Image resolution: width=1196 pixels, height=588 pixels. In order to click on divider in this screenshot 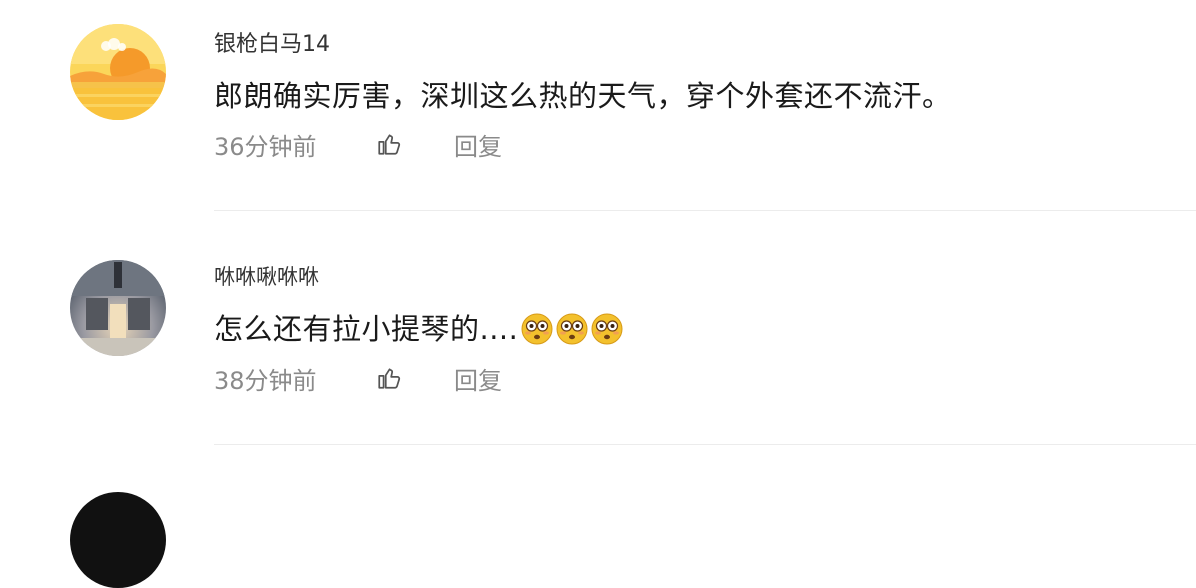, I will do `click(705, 444)`.